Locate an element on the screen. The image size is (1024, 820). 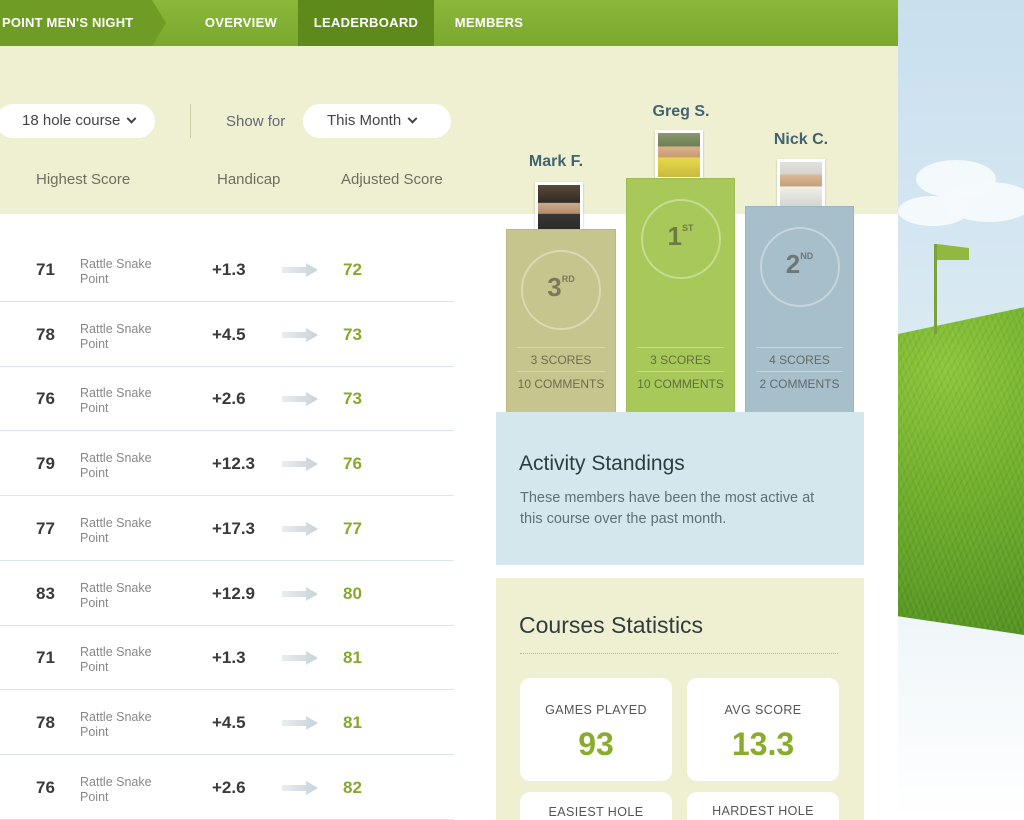
table-row: 76 Rattle Snake Point +2.6 73 is located at coordinates (227, 399).